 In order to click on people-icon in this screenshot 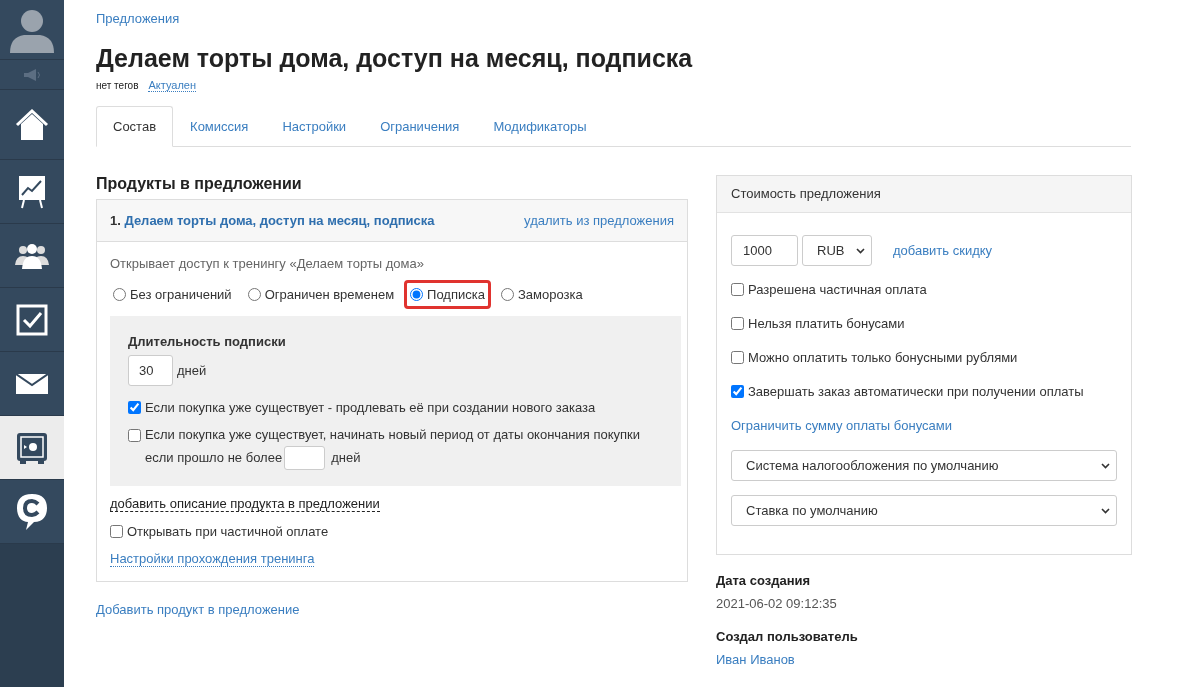, I will do `click(32, 255)`.